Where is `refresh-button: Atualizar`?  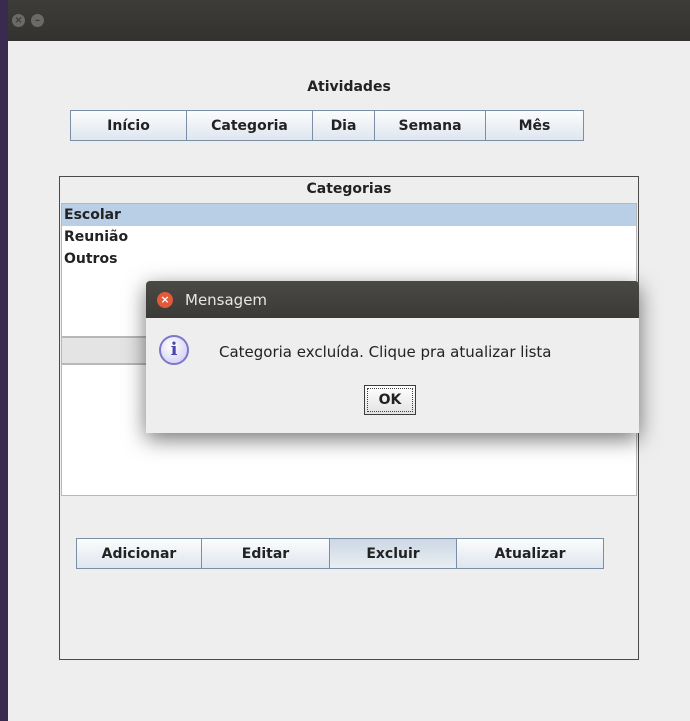
refresh-button: Atualizar is located at coordinates (530, 553).